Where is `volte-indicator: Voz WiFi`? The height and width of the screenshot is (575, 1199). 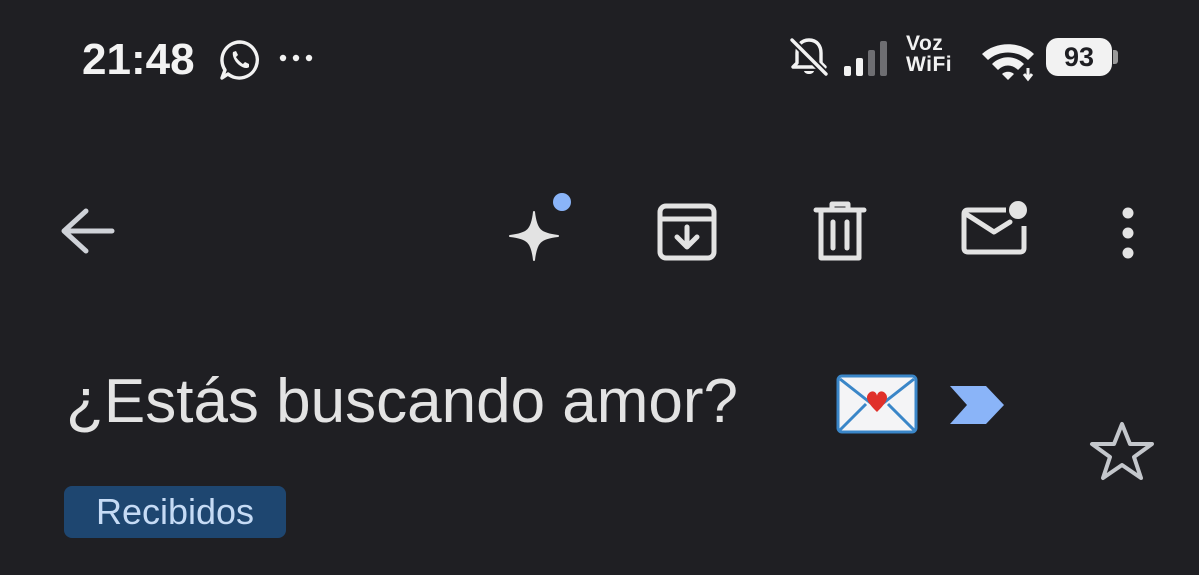
volte-indicator: Voz WiFi is located at coordinates (938, 54).